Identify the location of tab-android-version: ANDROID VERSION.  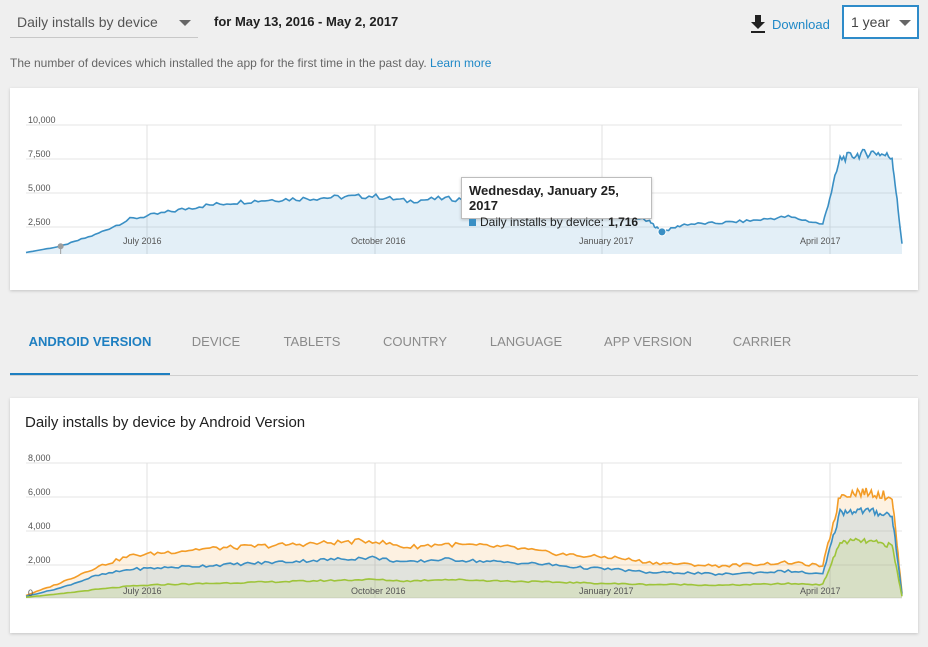
(90, 347).